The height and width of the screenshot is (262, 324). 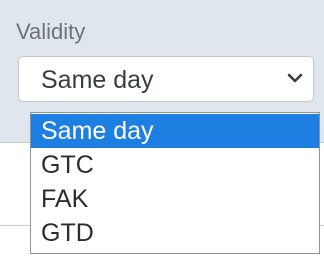 I want to click on chevron-down-icon, so click(x=295, y=78).